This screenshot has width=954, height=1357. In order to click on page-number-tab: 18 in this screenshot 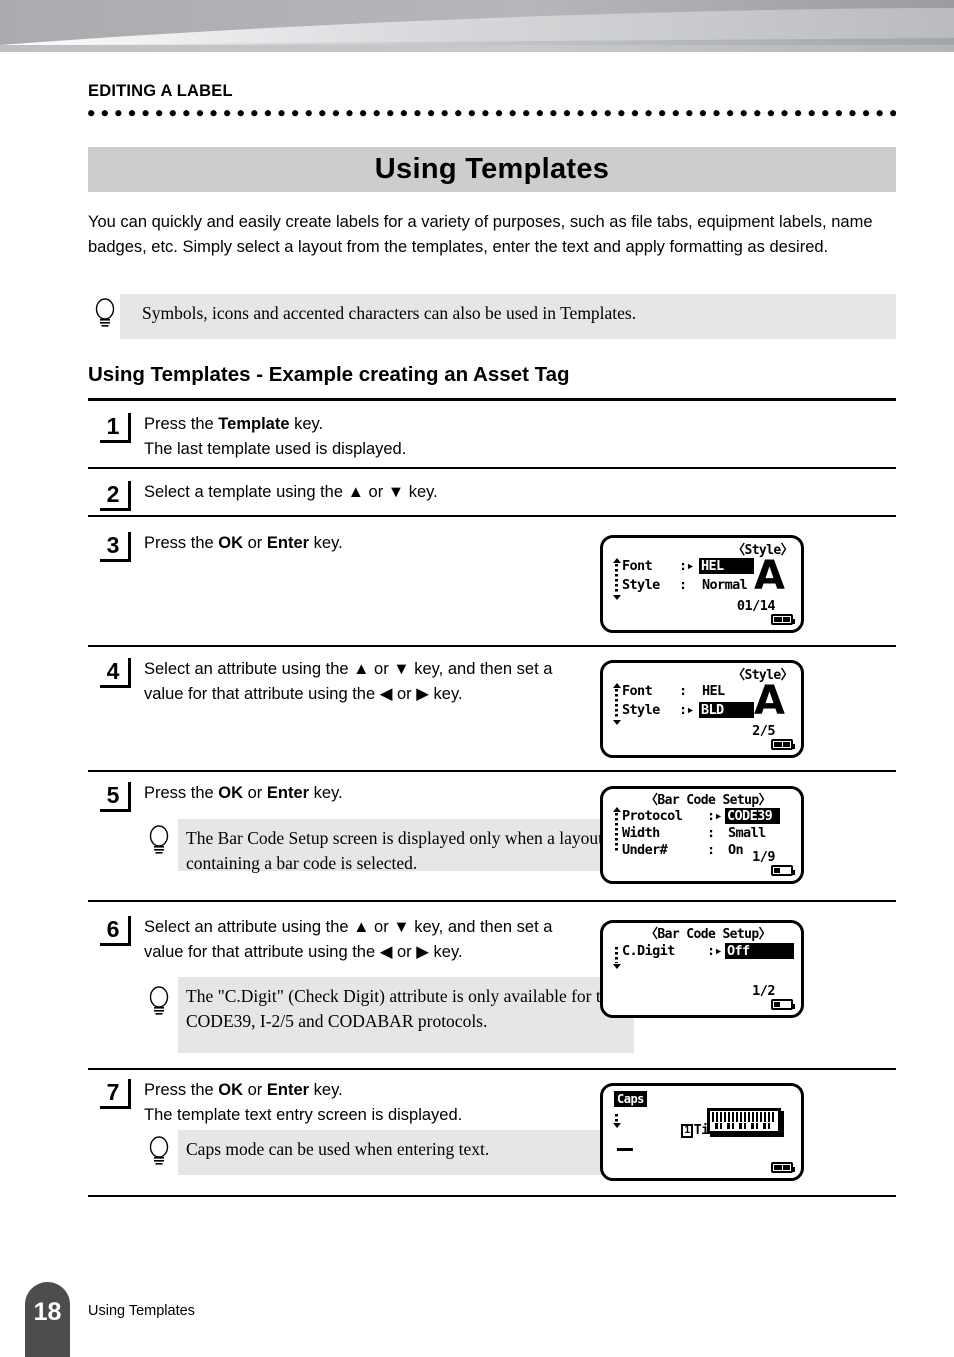, I will do `click(47, 1319)`.